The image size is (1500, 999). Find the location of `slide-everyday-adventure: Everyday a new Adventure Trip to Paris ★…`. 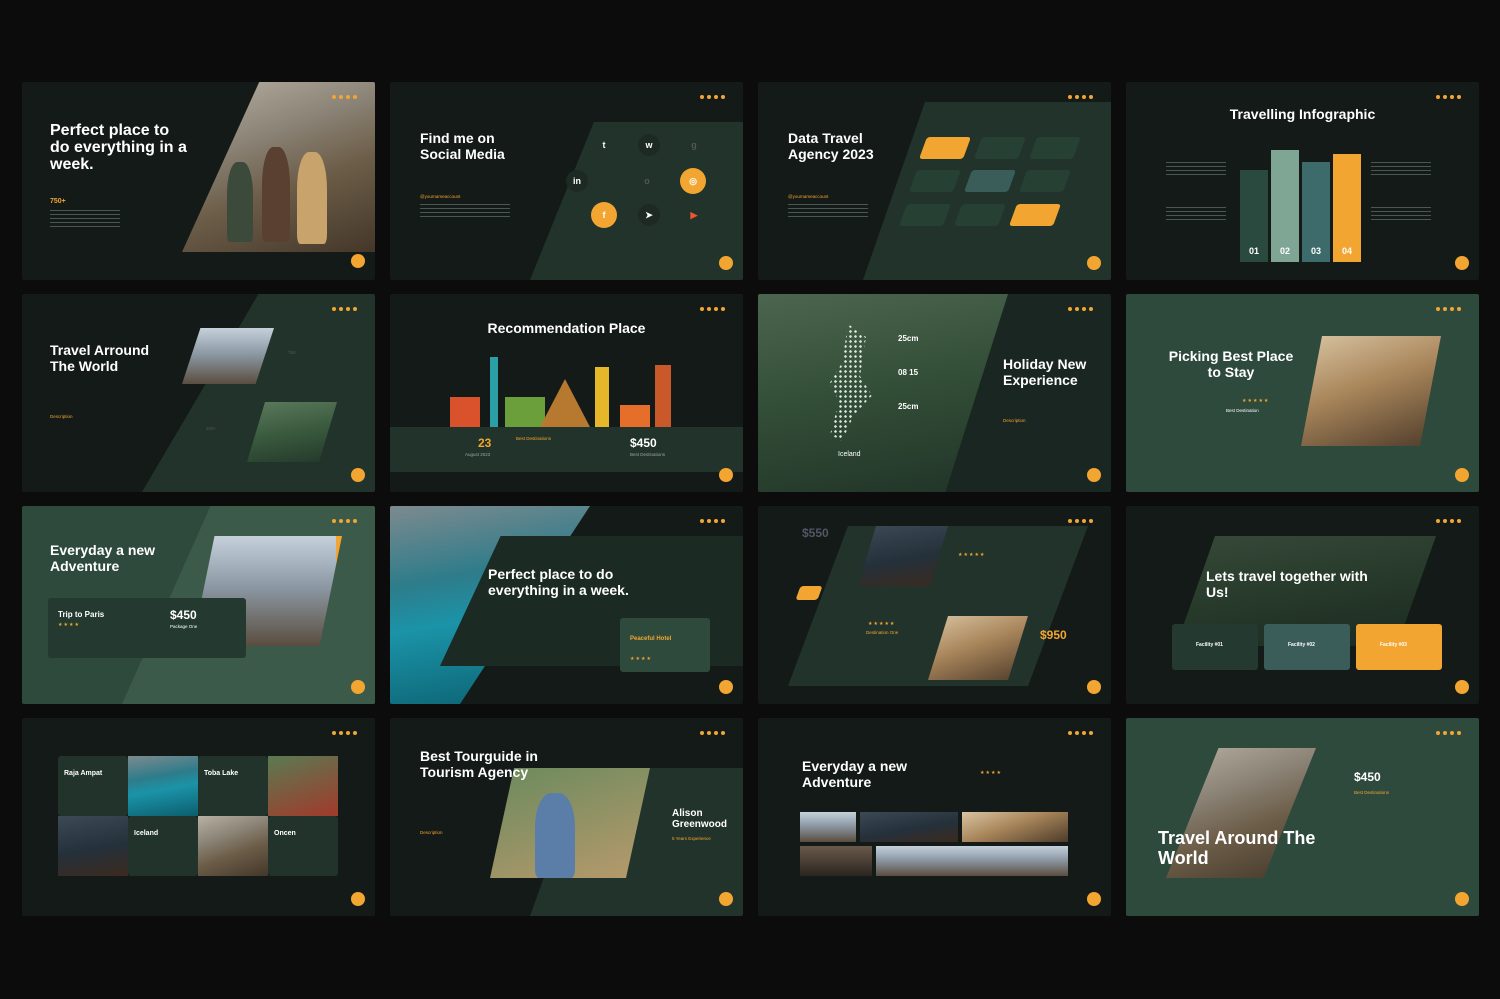

slide-everyday-adventure: Everyday a new Adventure Trip to Paris ★… is located at coordinates (198, 605).